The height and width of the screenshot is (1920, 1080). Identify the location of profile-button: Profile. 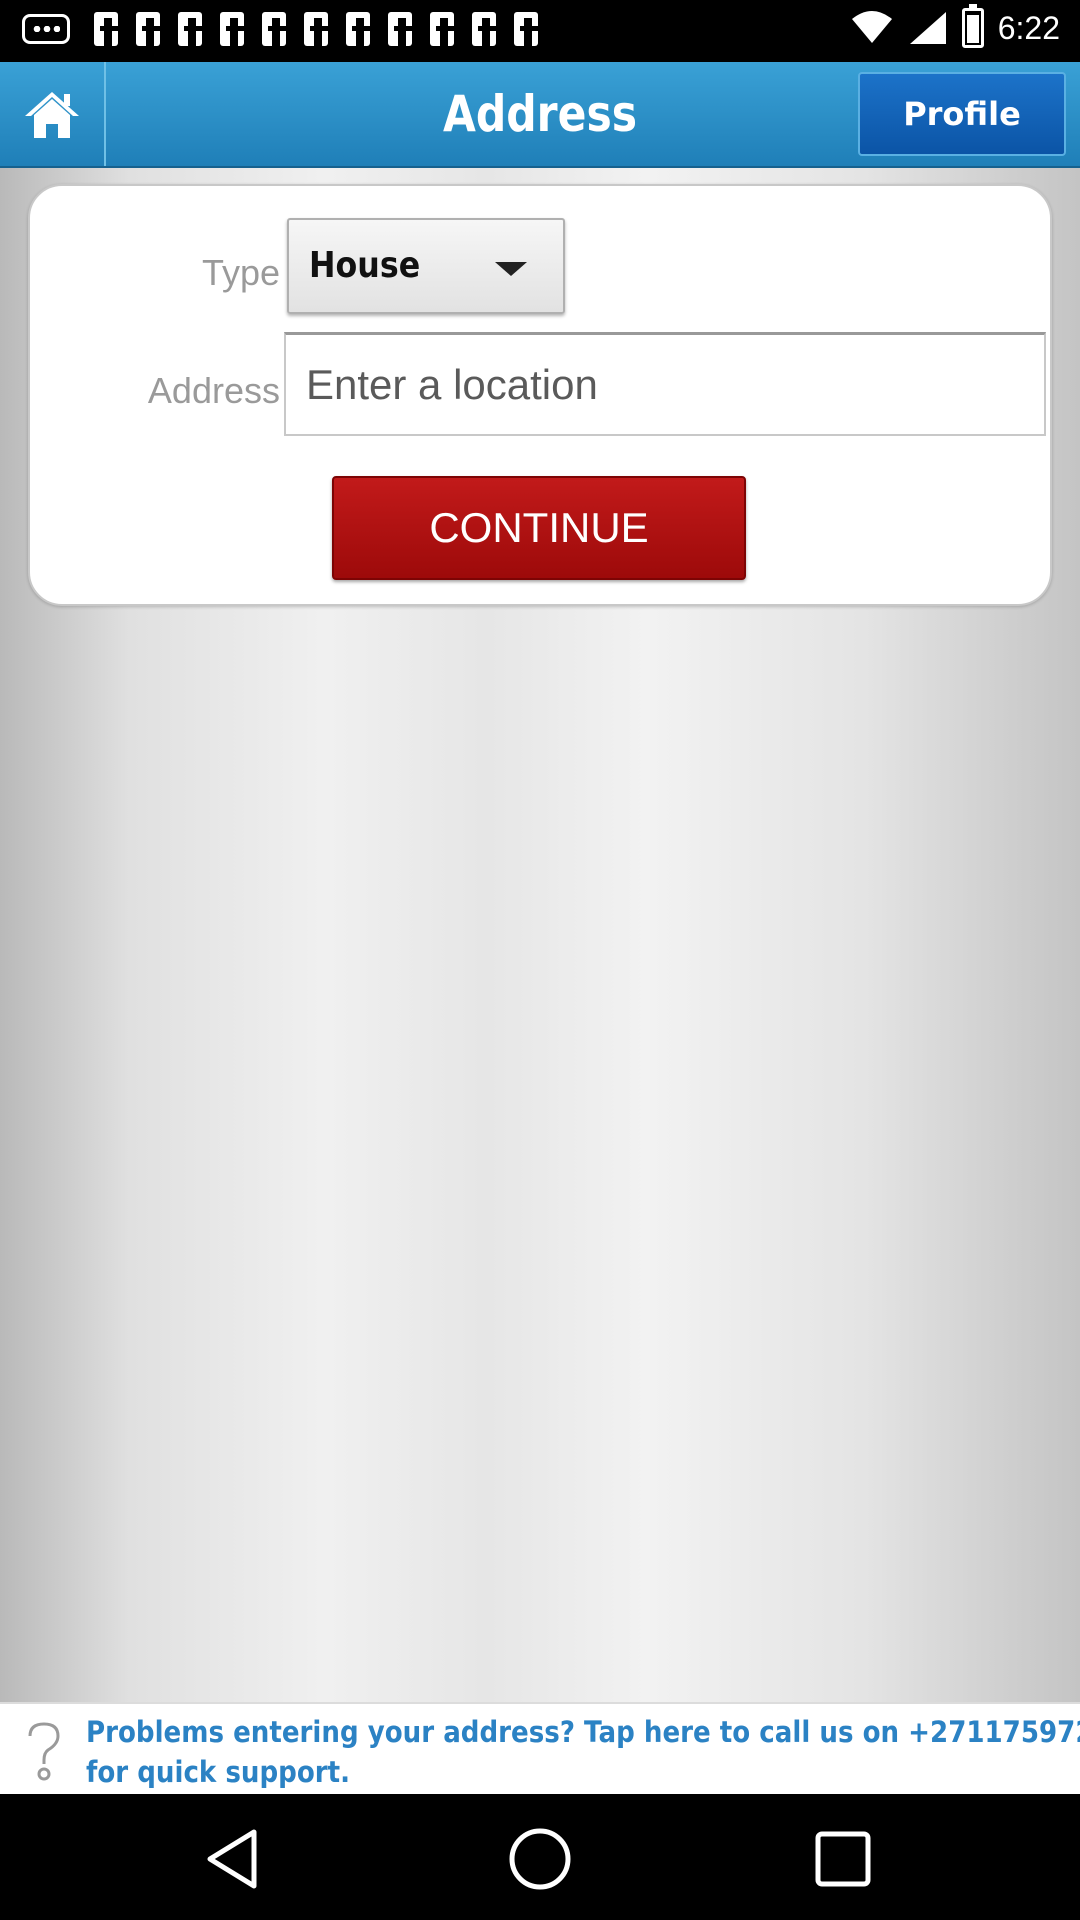
(962, 114).